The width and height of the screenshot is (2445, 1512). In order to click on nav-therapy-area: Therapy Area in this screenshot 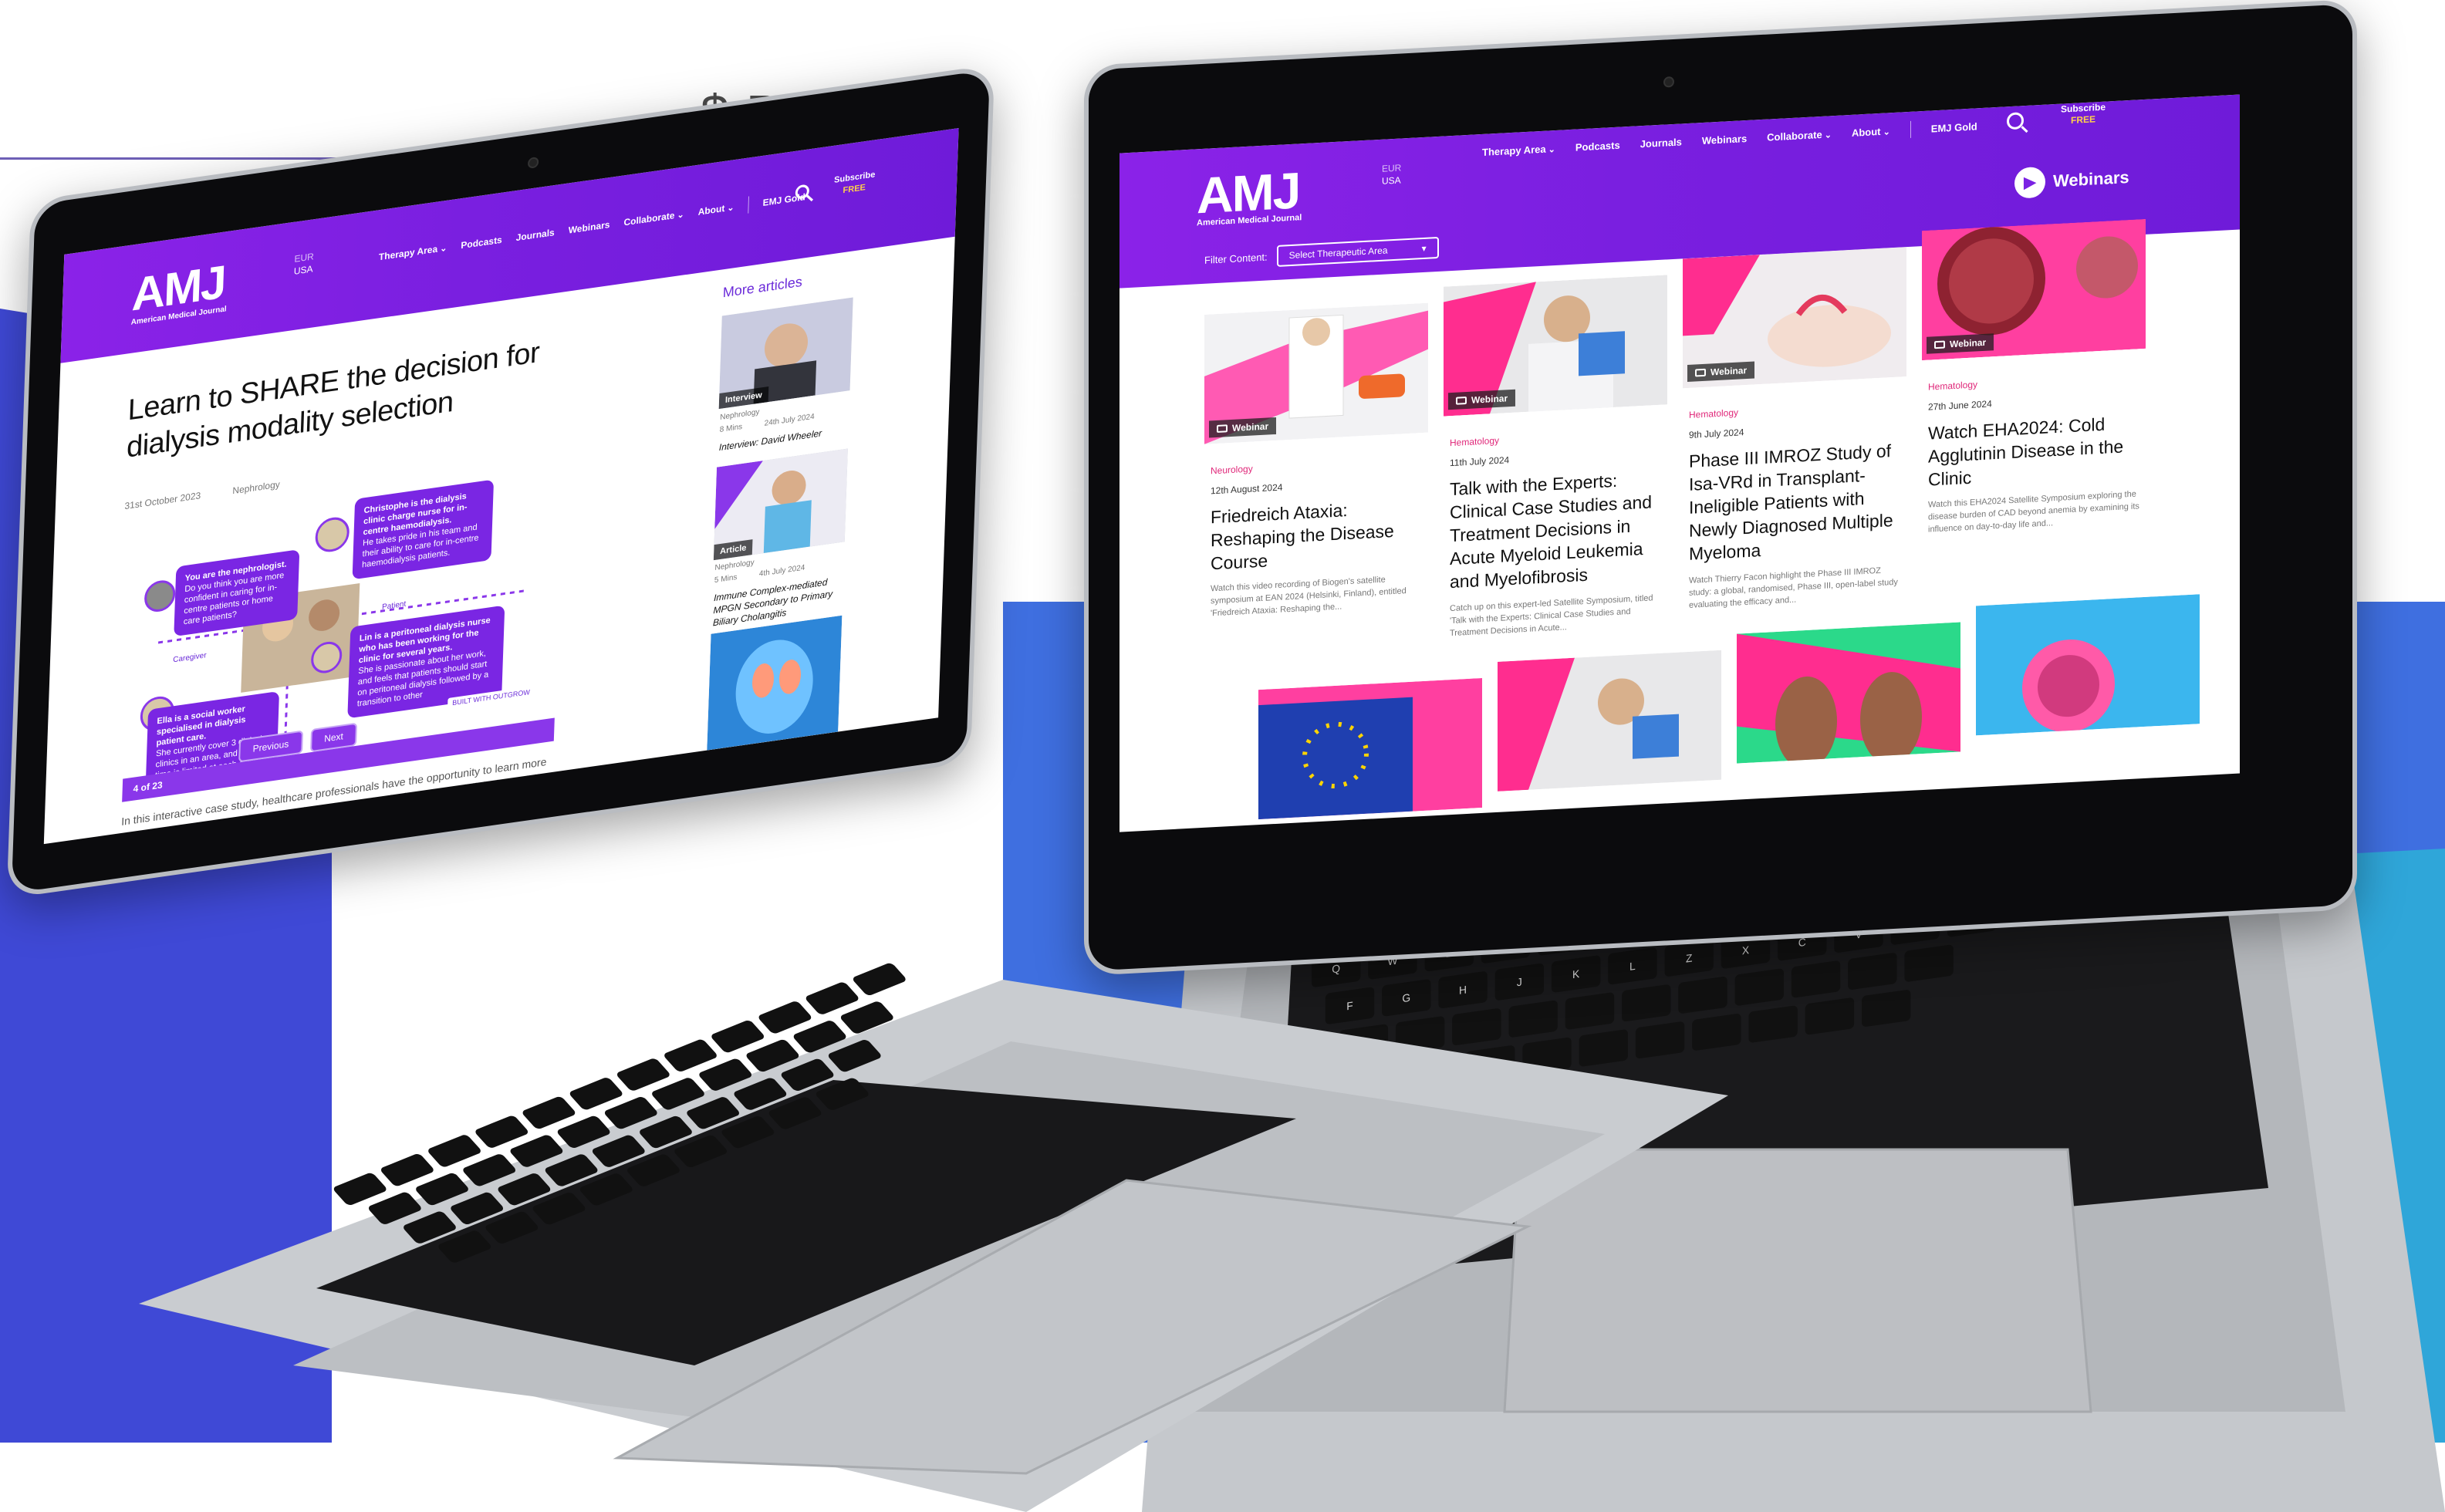, I will do `click(413, 253)`.